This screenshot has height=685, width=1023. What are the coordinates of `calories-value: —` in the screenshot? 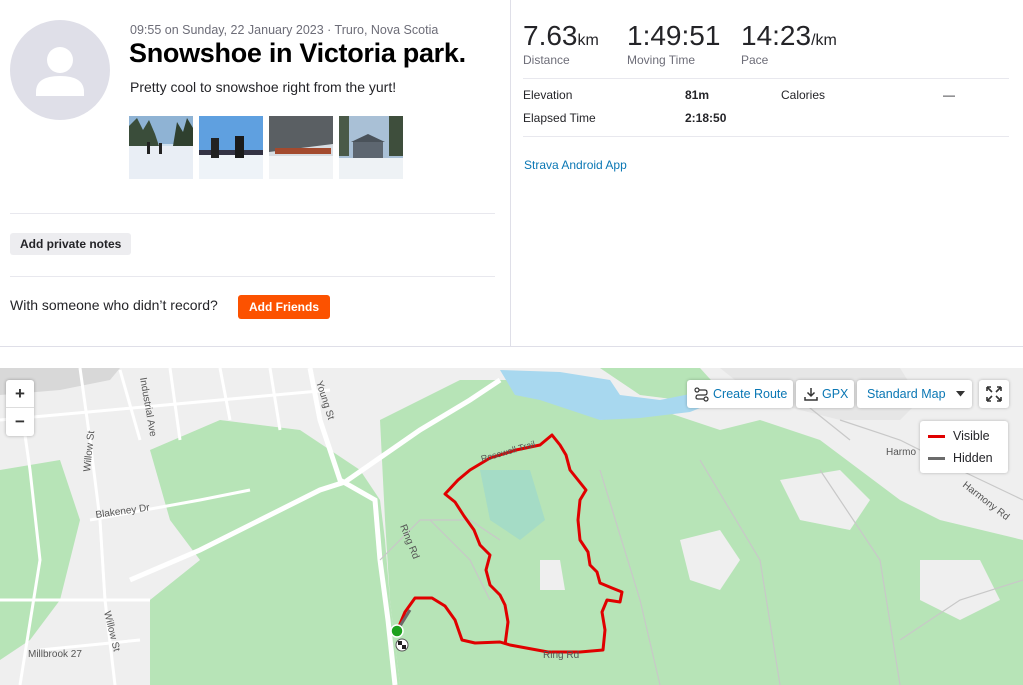 It's located at (949, 95).